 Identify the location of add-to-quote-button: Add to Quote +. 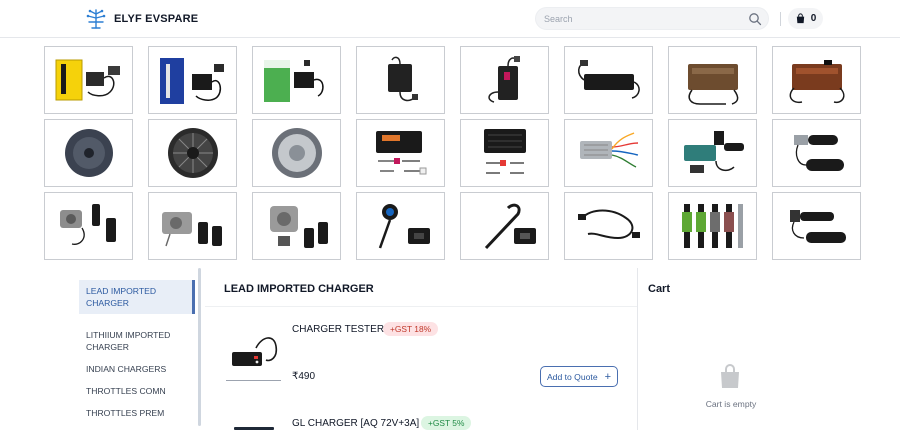
(579, 376).